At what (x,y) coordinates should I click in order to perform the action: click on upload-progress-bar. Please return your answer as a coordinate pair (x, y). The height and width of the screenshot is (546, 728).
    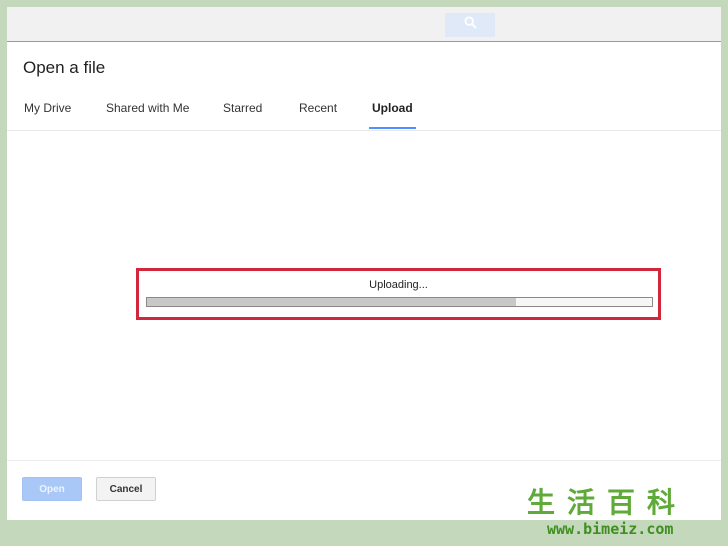
    Looking at the image, I should click on (399, 302).